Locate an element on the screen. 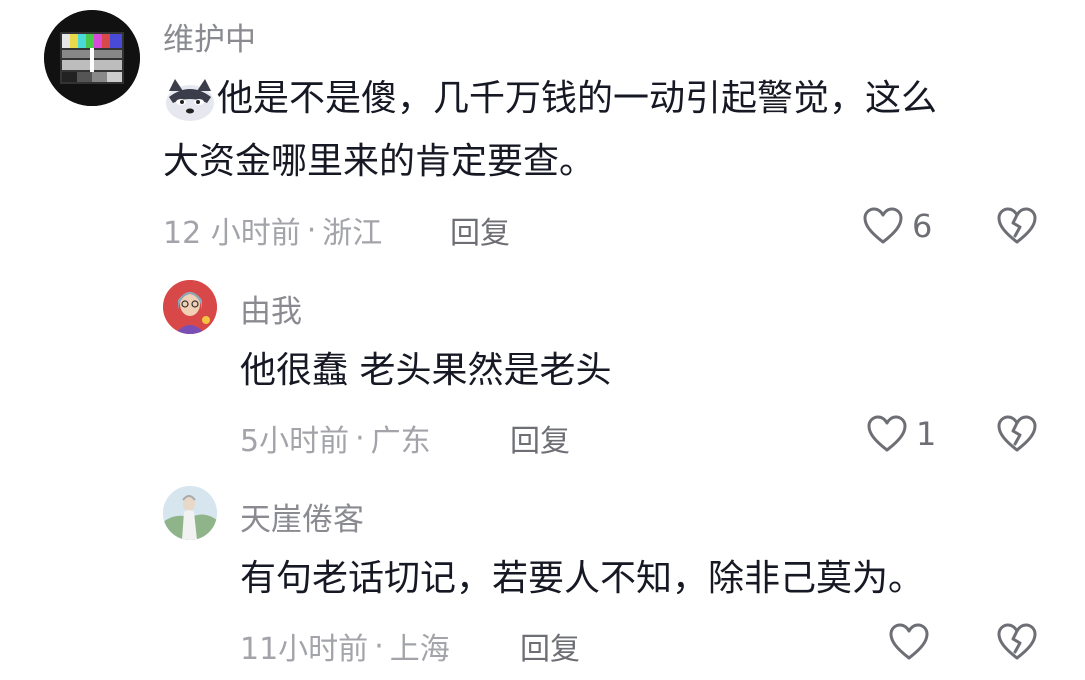 This screenshot has height=680, width=1085. username: 维护中 is located at coordinates (209, 36).